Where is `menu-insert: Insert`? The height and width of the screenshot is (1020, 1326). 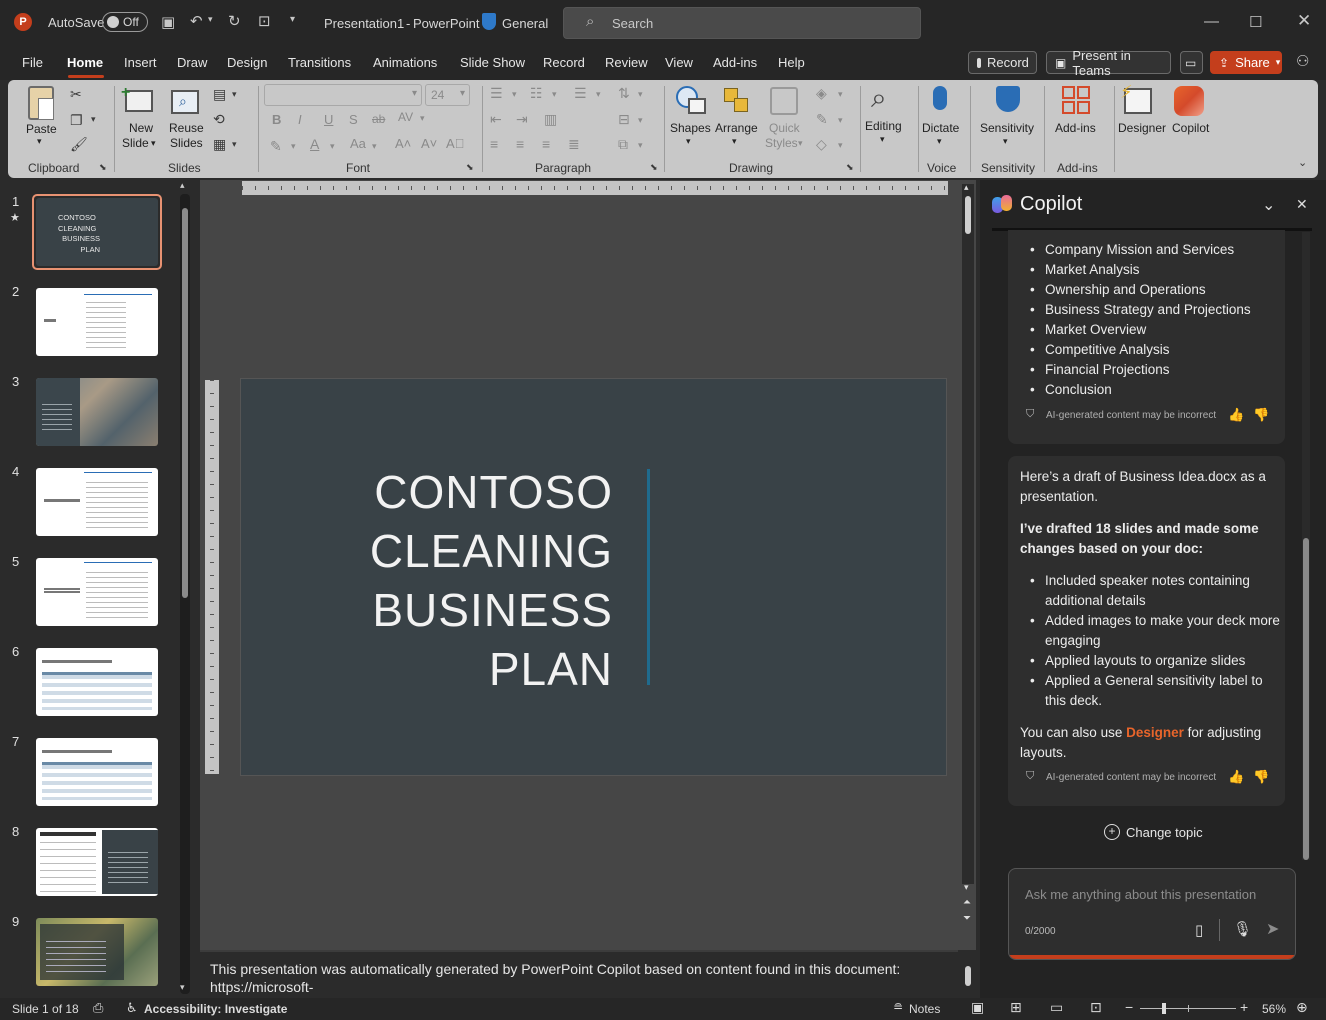
menu-insert: Insert is located at coordinates (140, 62).